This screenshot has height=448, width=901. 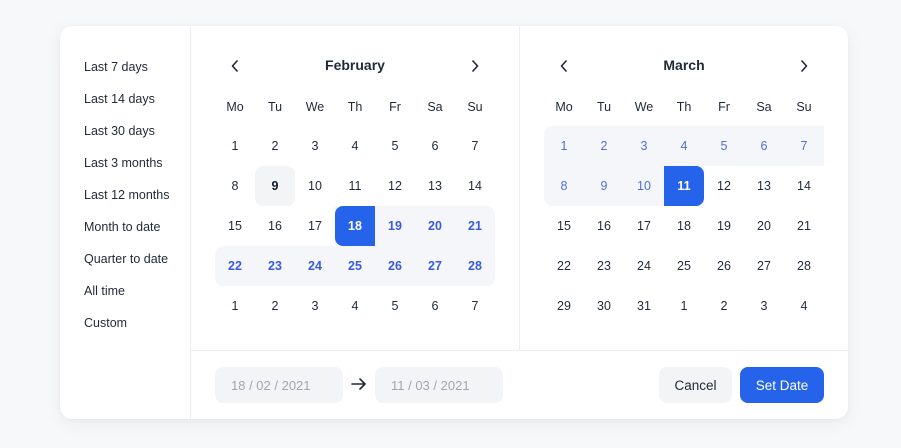 I want to click on preset-month-to-date: Month to date, so click(x=122, y=227).